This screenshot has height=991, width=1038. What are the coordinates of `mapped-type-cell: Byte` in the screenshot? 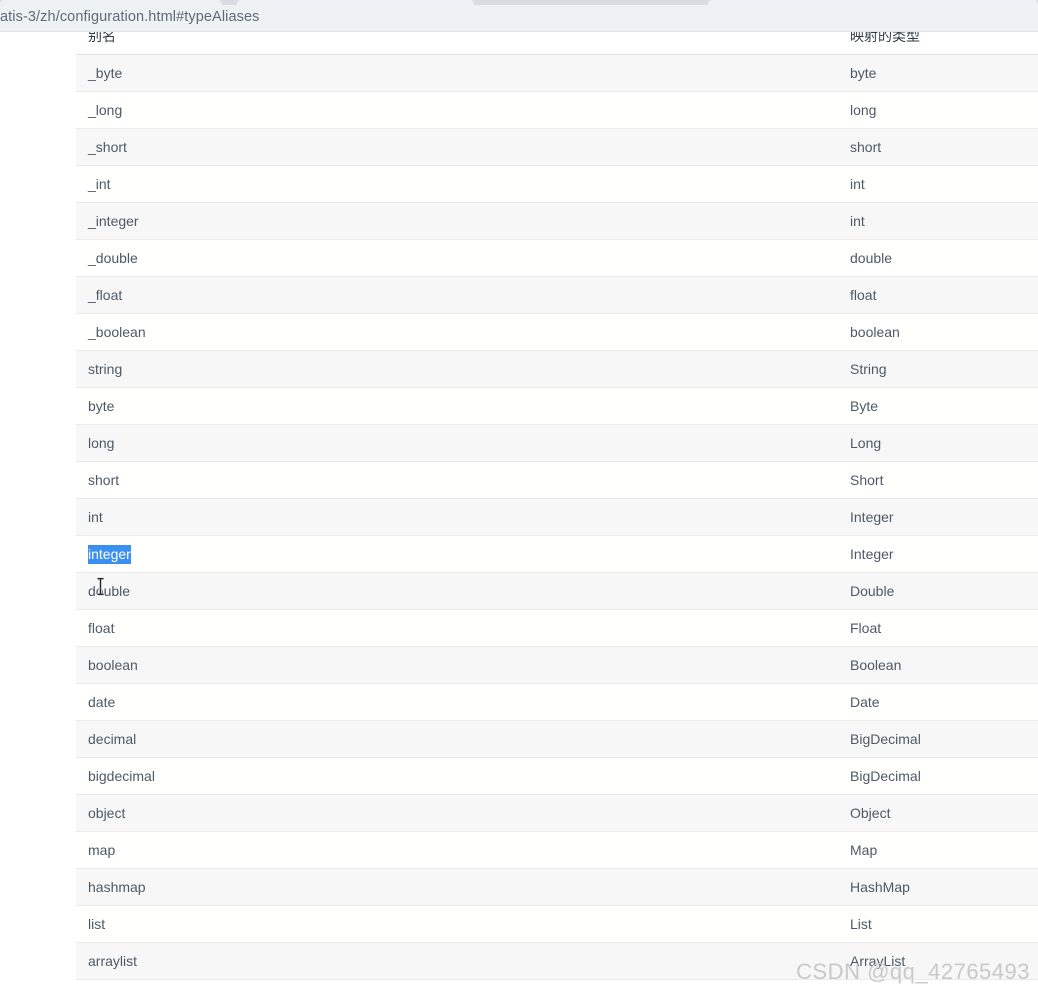 It's located at (938, 406).